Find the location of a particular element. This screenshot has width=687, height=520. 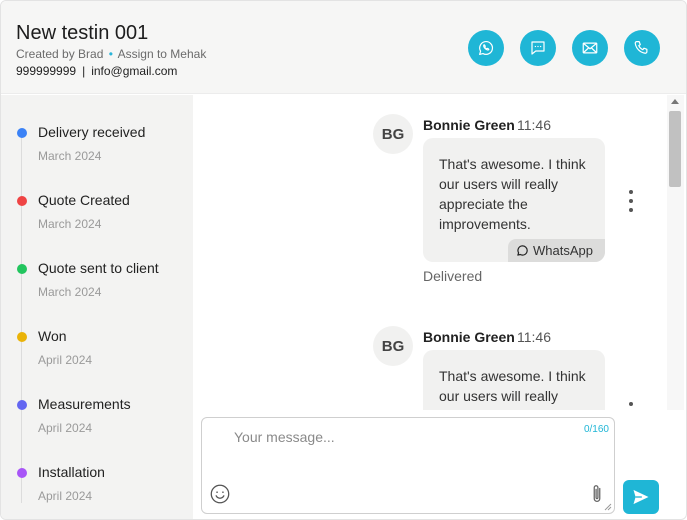

timeline-label: Delivery received is located at coordinates (92, 132).